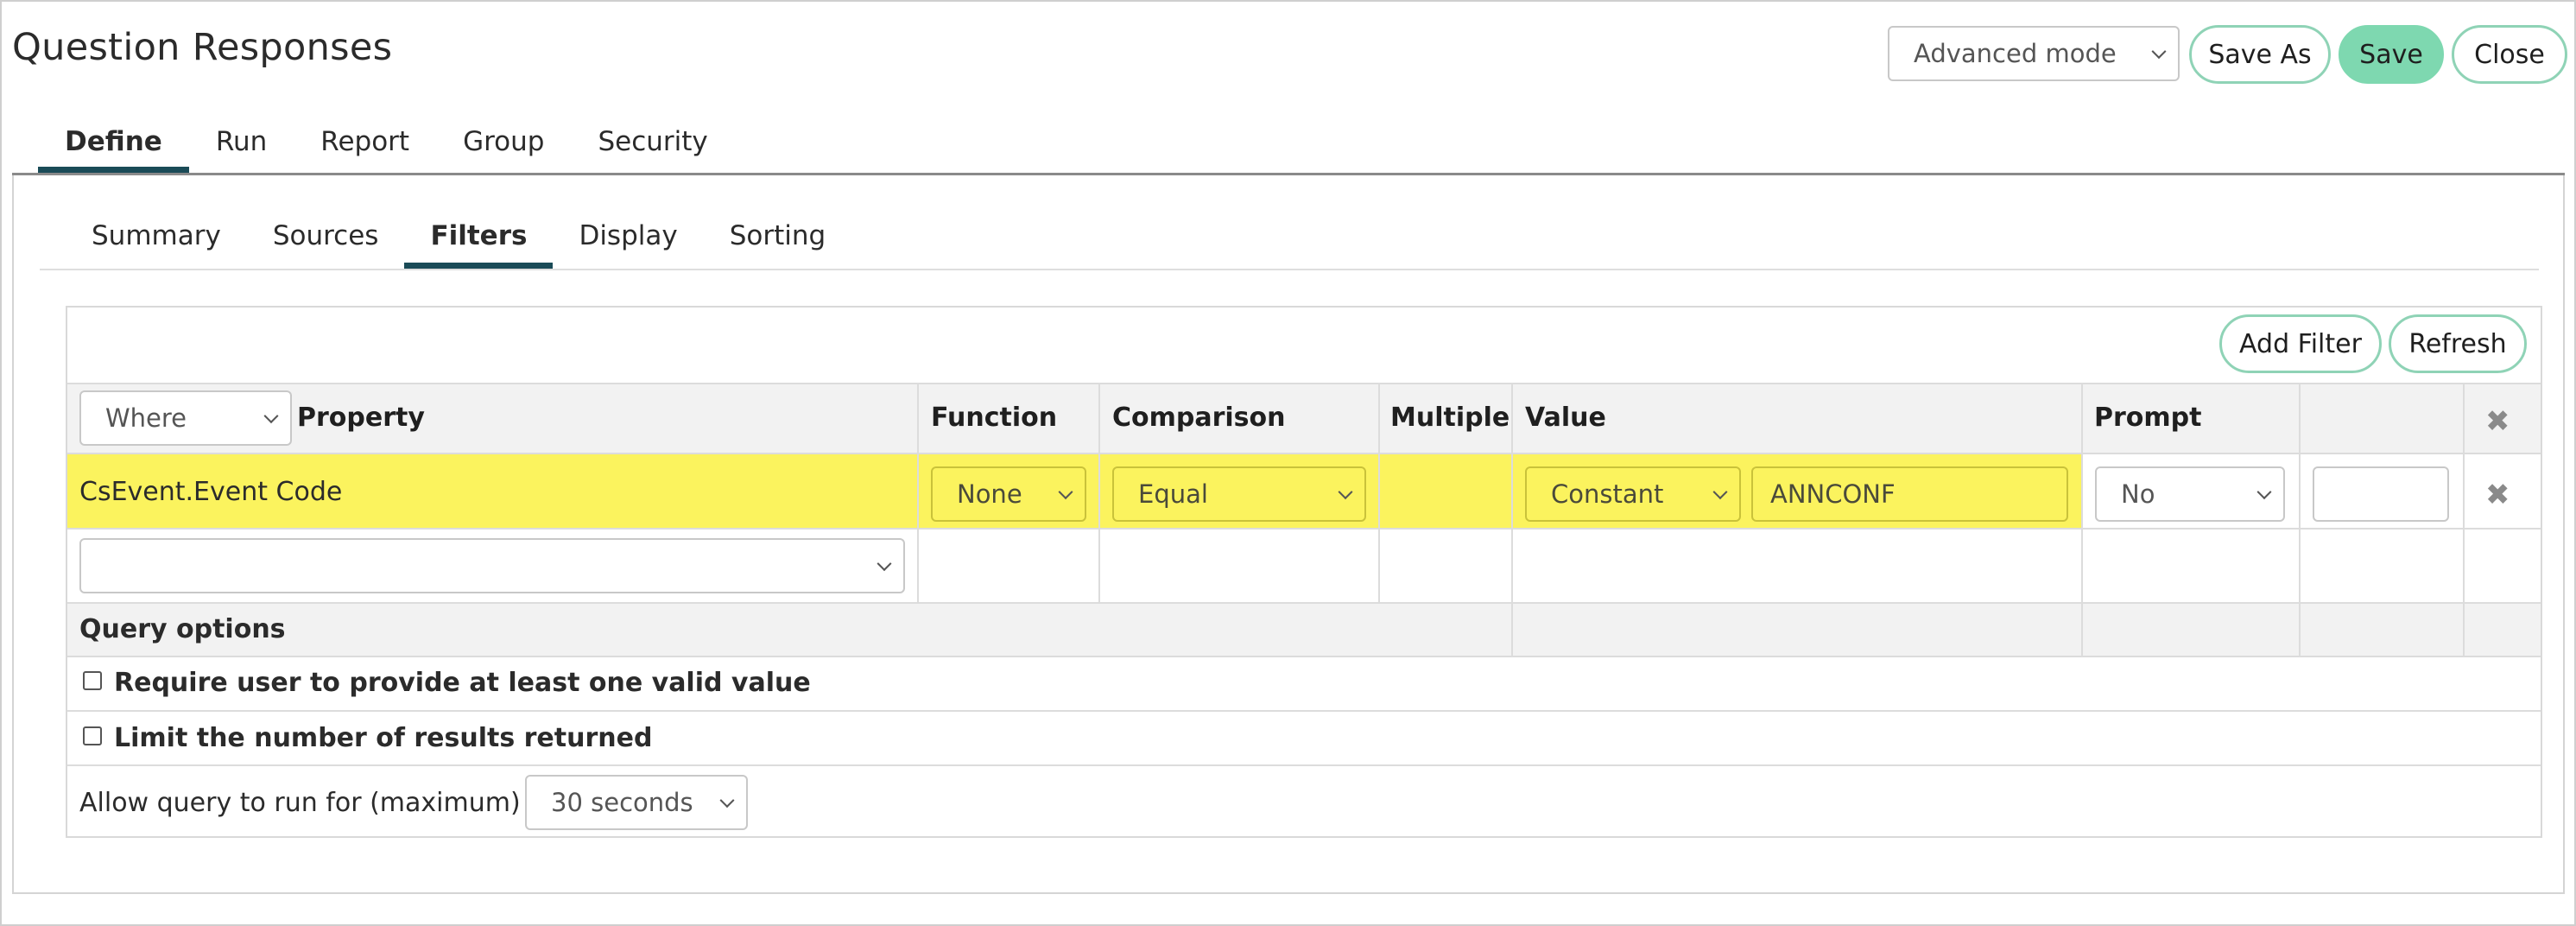  What do you see at coordinates (1909, 494) in the screenshot?
I see `value-input: ANNCONF` at bounding box center [1909, 494].